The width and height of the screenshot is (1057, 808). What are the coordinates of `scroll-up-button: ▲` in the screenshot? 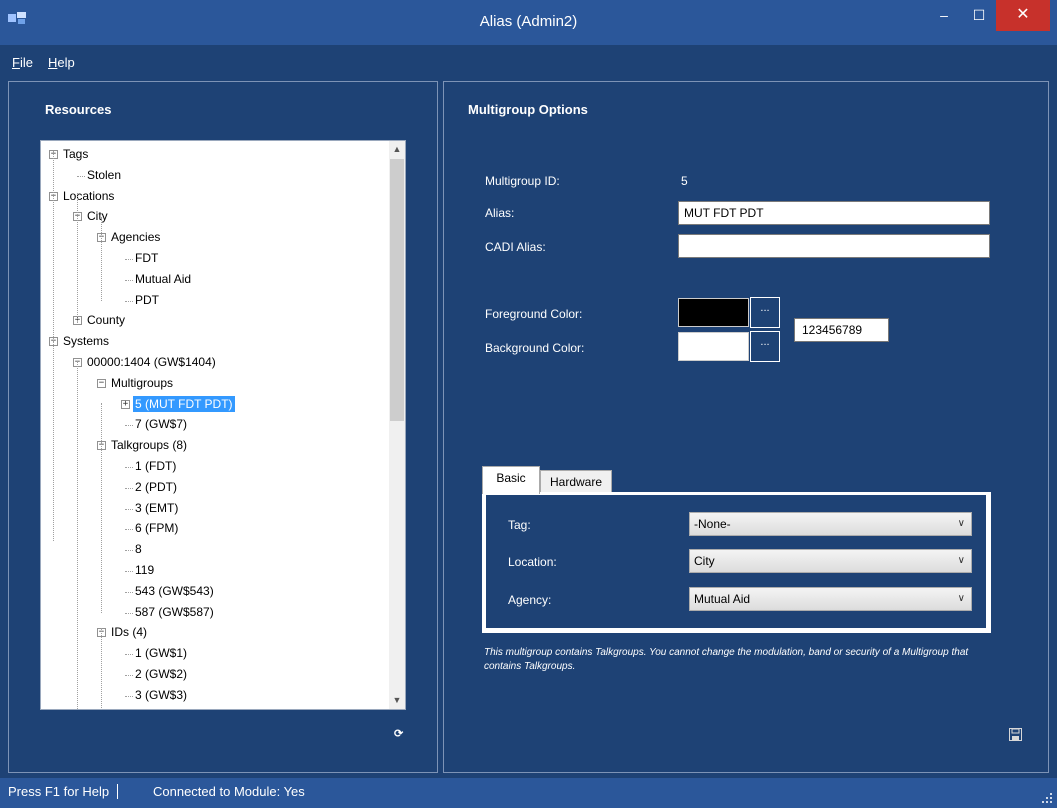 It's located at (397, 149).